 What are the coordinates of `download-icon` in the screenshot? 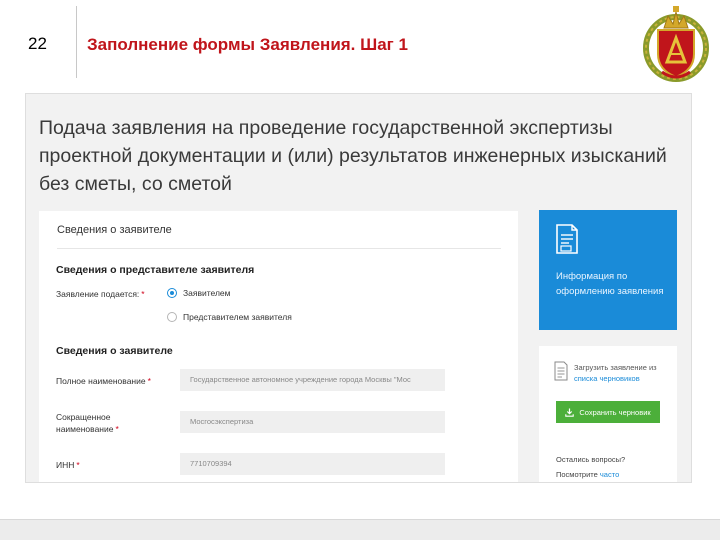 It's located at (570, 412).